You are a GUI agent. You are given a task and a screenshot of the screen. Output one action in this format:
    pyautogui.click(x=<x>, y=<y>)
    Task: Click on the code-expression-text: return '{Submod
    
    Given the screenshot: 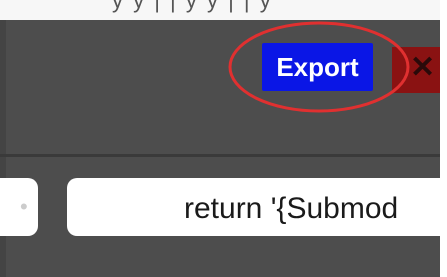 What is the action you would take?
    pyautogui.click(x=291, y=208)
    